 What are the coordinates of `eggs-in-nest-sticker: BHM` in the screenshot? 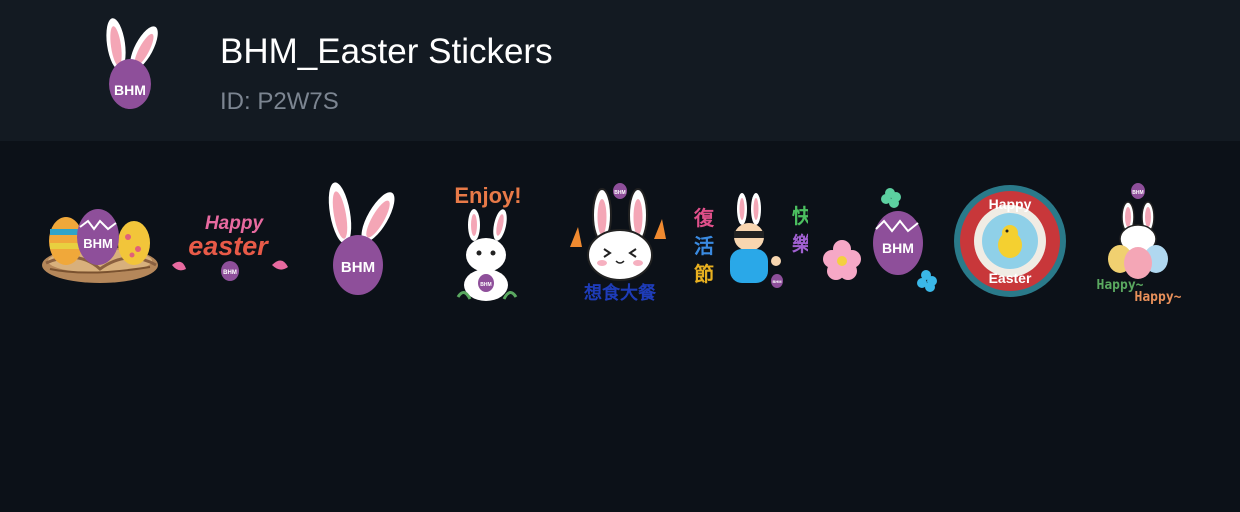 It's located at (100, 242).